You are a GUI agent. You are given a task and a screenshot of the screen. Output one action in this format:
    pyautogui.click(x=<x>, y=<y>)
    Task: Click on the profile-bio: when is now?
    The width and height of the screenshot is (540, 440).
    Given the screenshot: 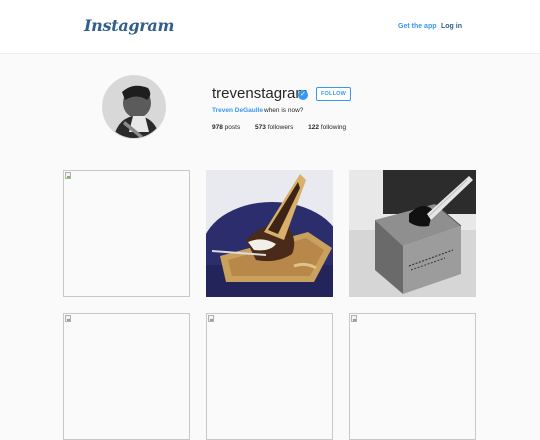 What is the action you would take?
    pyautogui.click(x=284, y=110)
    